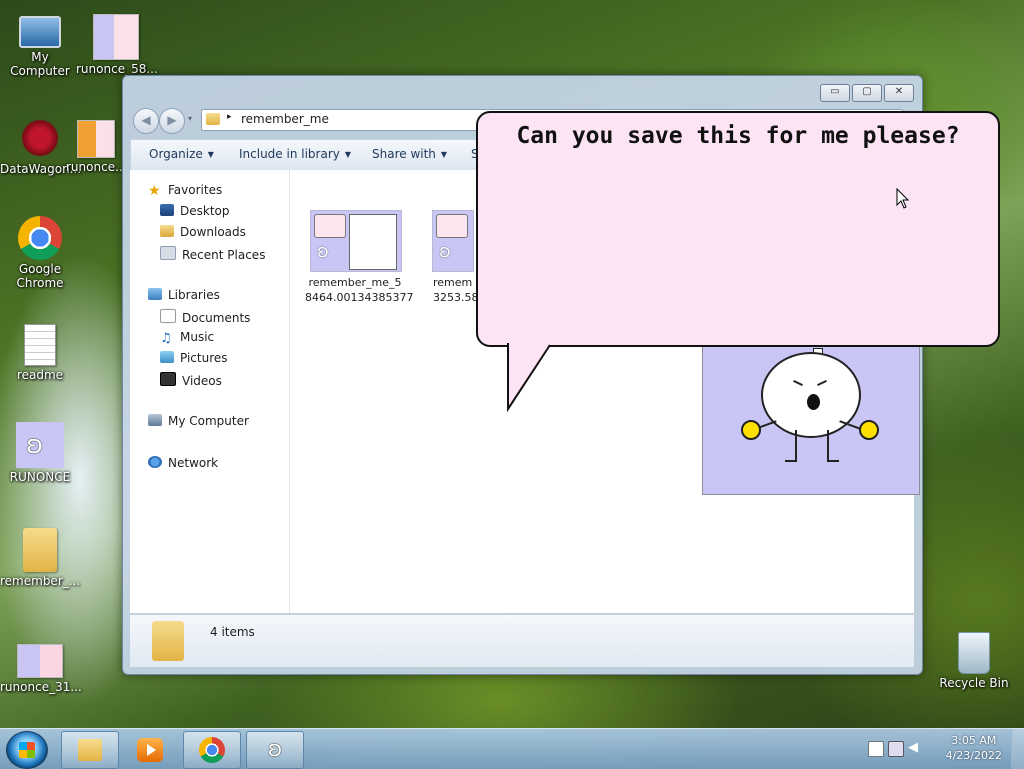 The image size is (1024, 769). What do you see at coordinates (359, 290) in the screenshot?
I see `file-name: remember_me_5 8464.00134385377` at bounding box center [359, 290].